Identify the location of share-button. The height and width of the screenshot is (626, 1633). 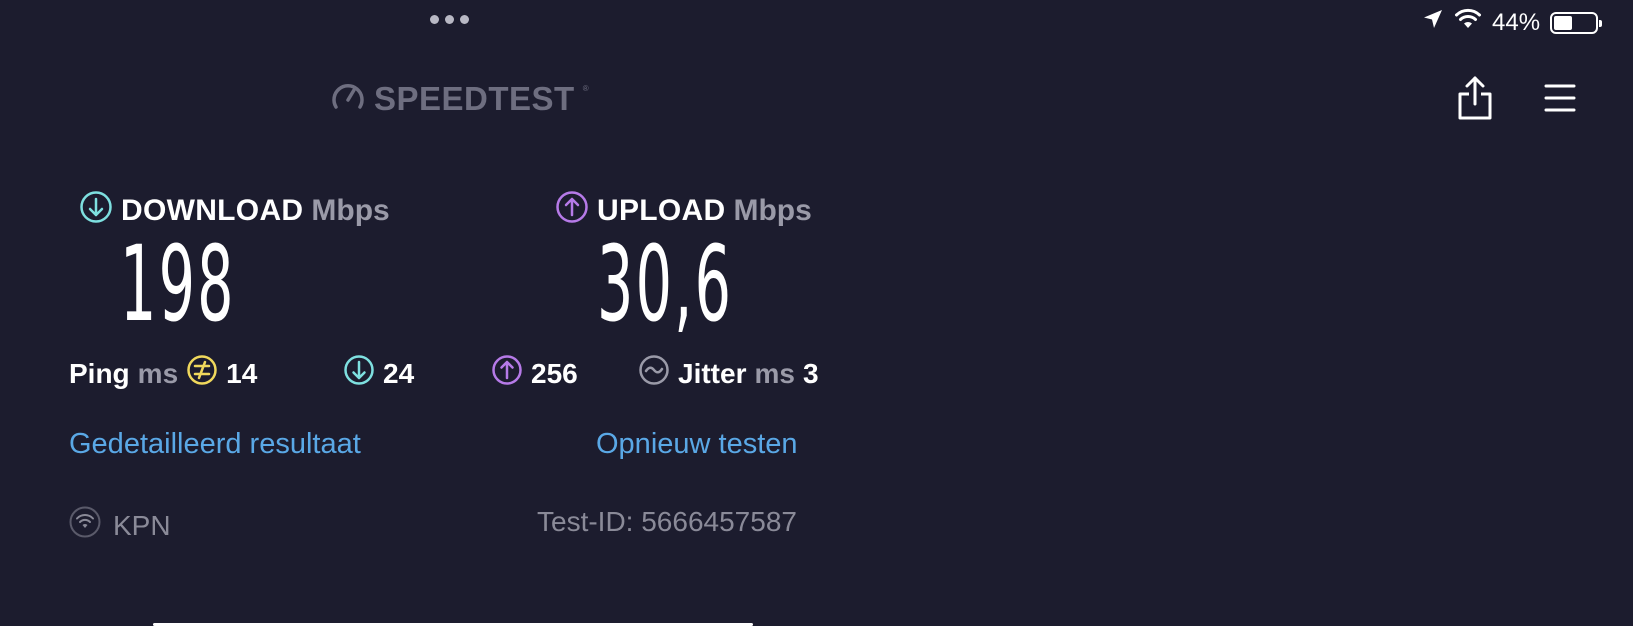
(1475, 98).